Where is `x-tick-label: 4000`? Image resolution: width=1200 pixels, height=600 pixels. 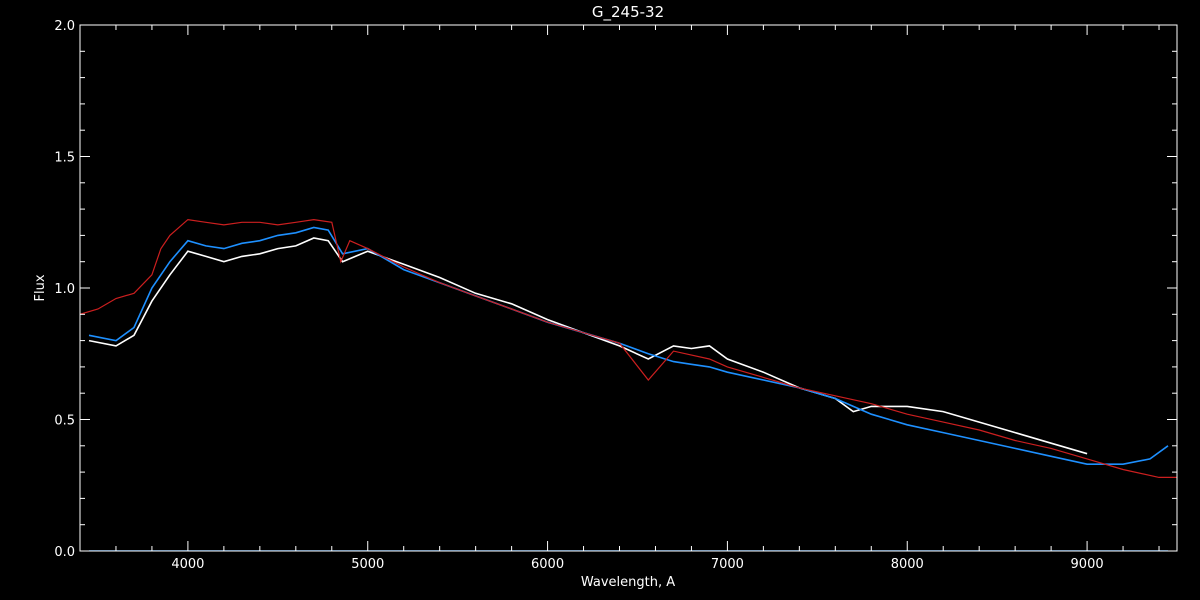
x-tick-label: 4000 is located at coordinates (187, 564).